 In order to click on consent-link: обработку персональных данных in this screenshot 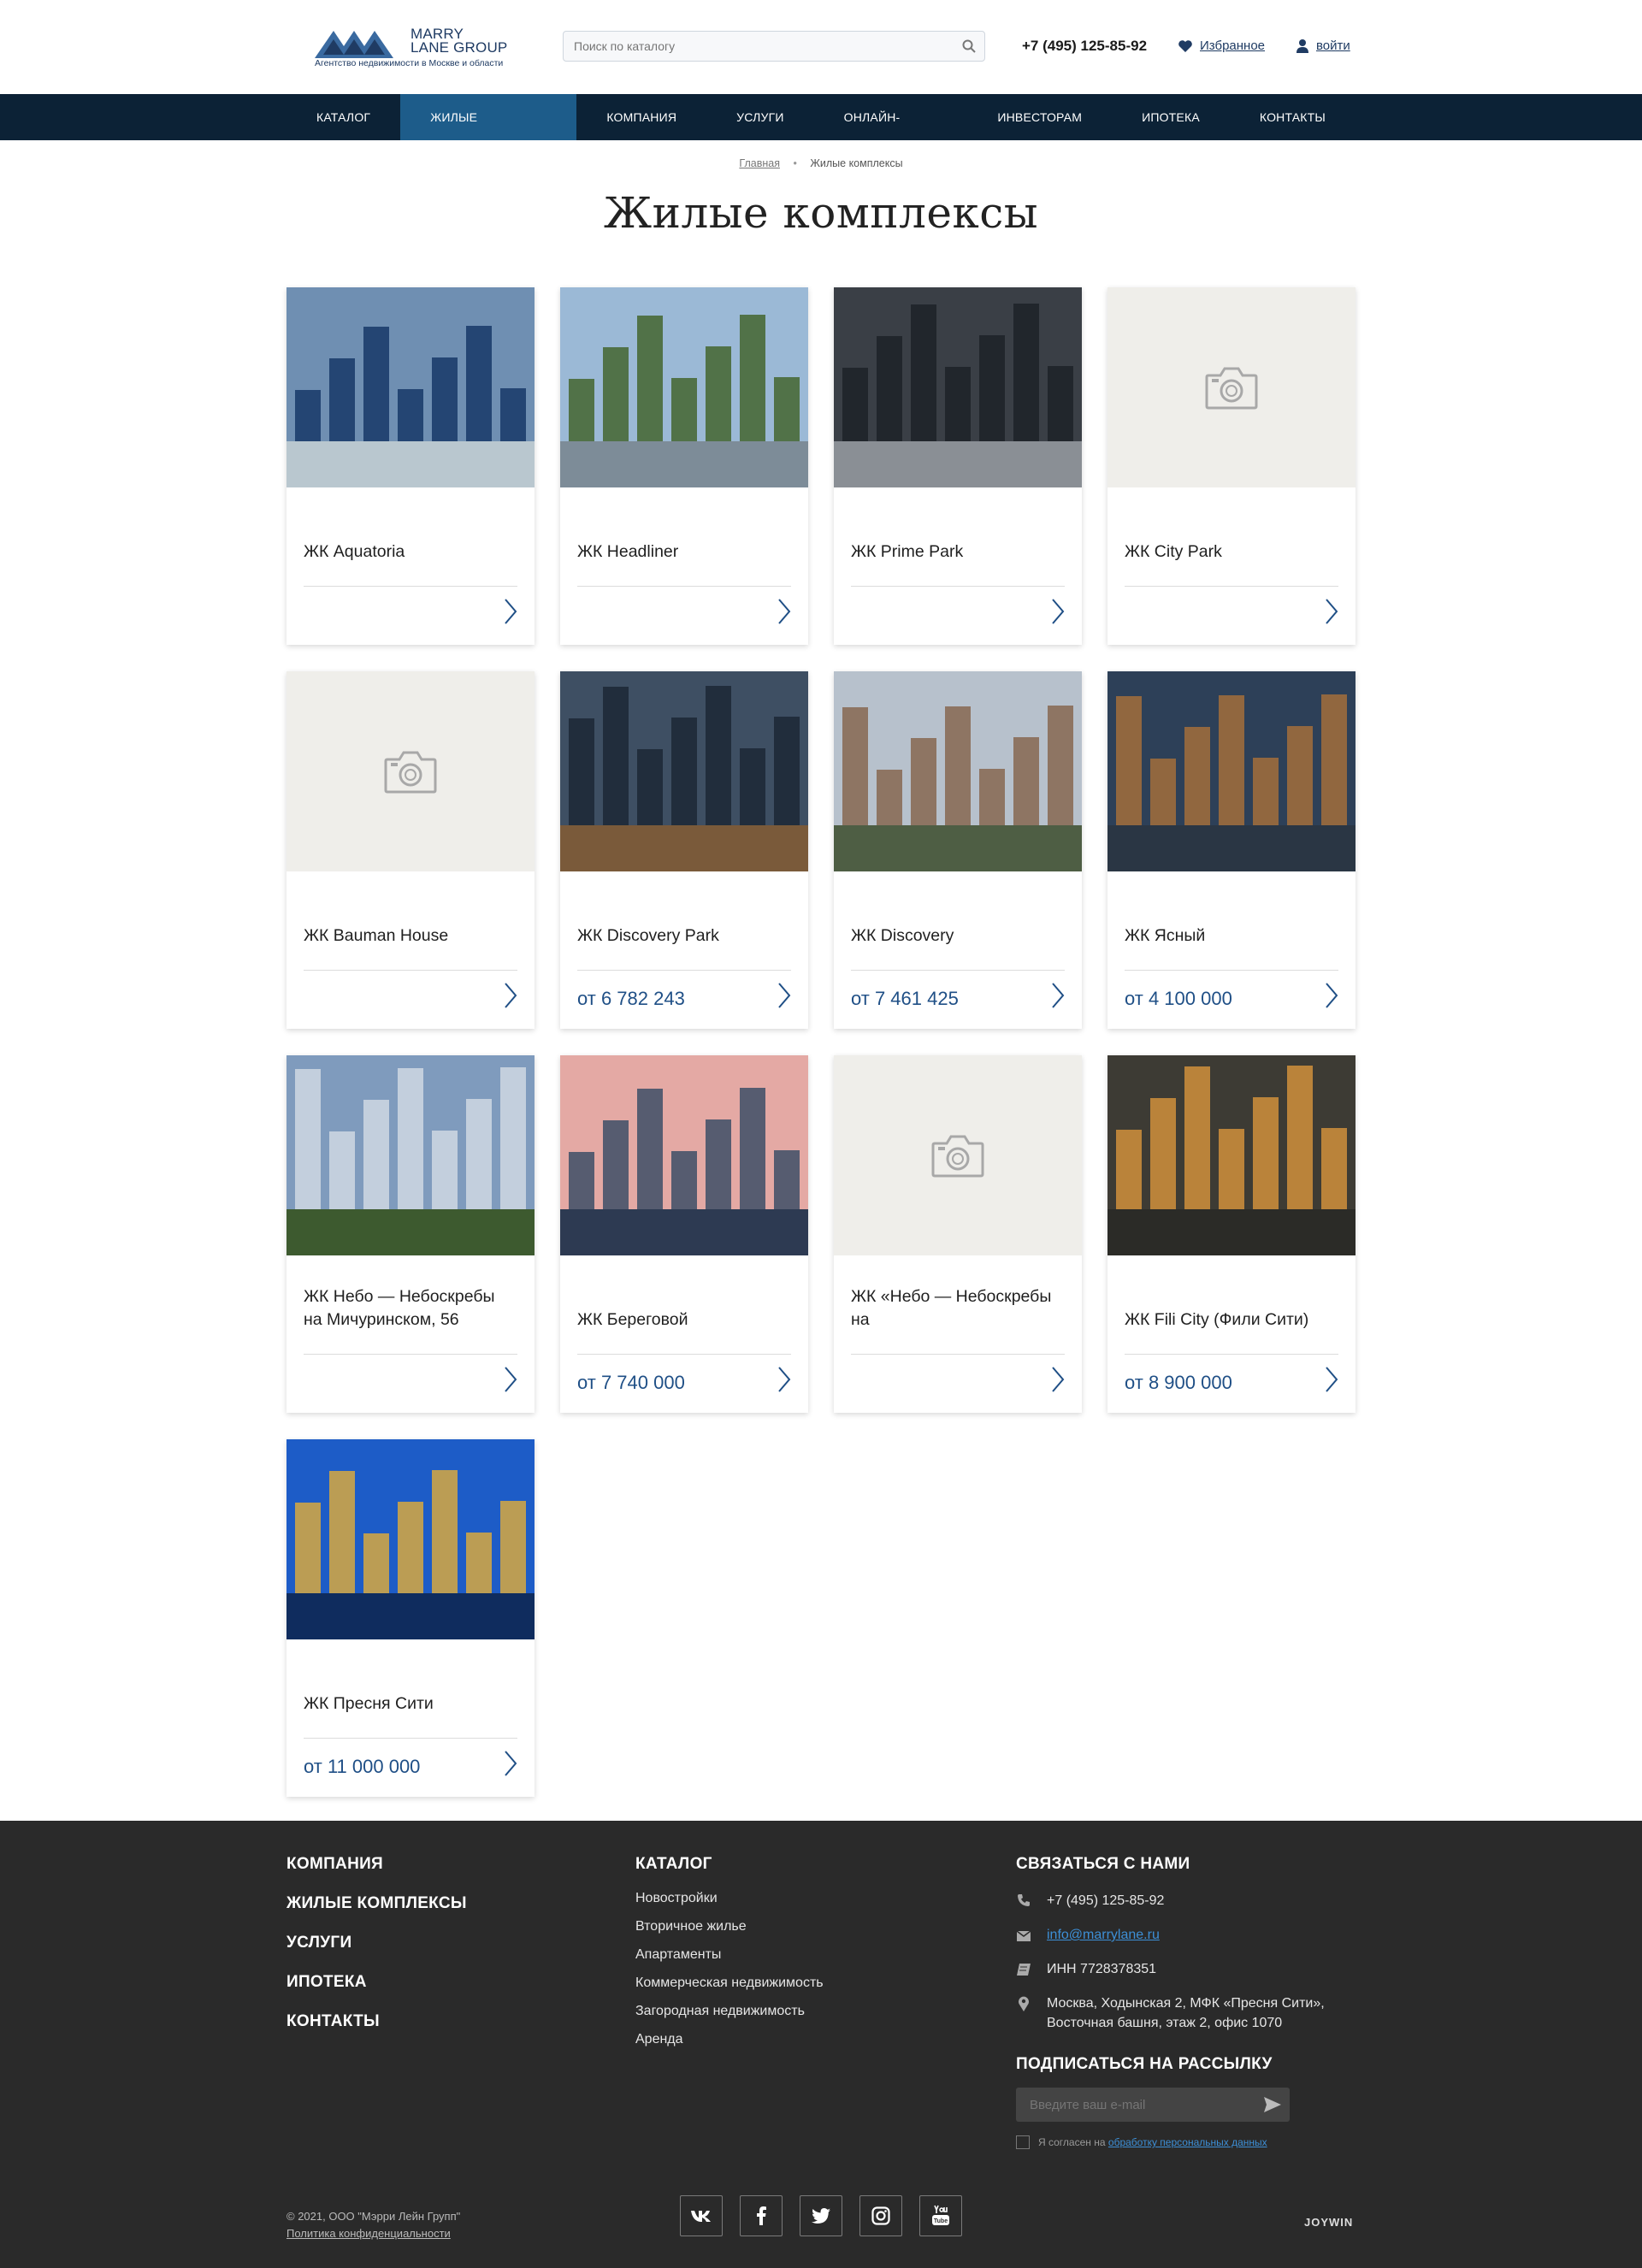, I will do `click(1187, 2142)`.